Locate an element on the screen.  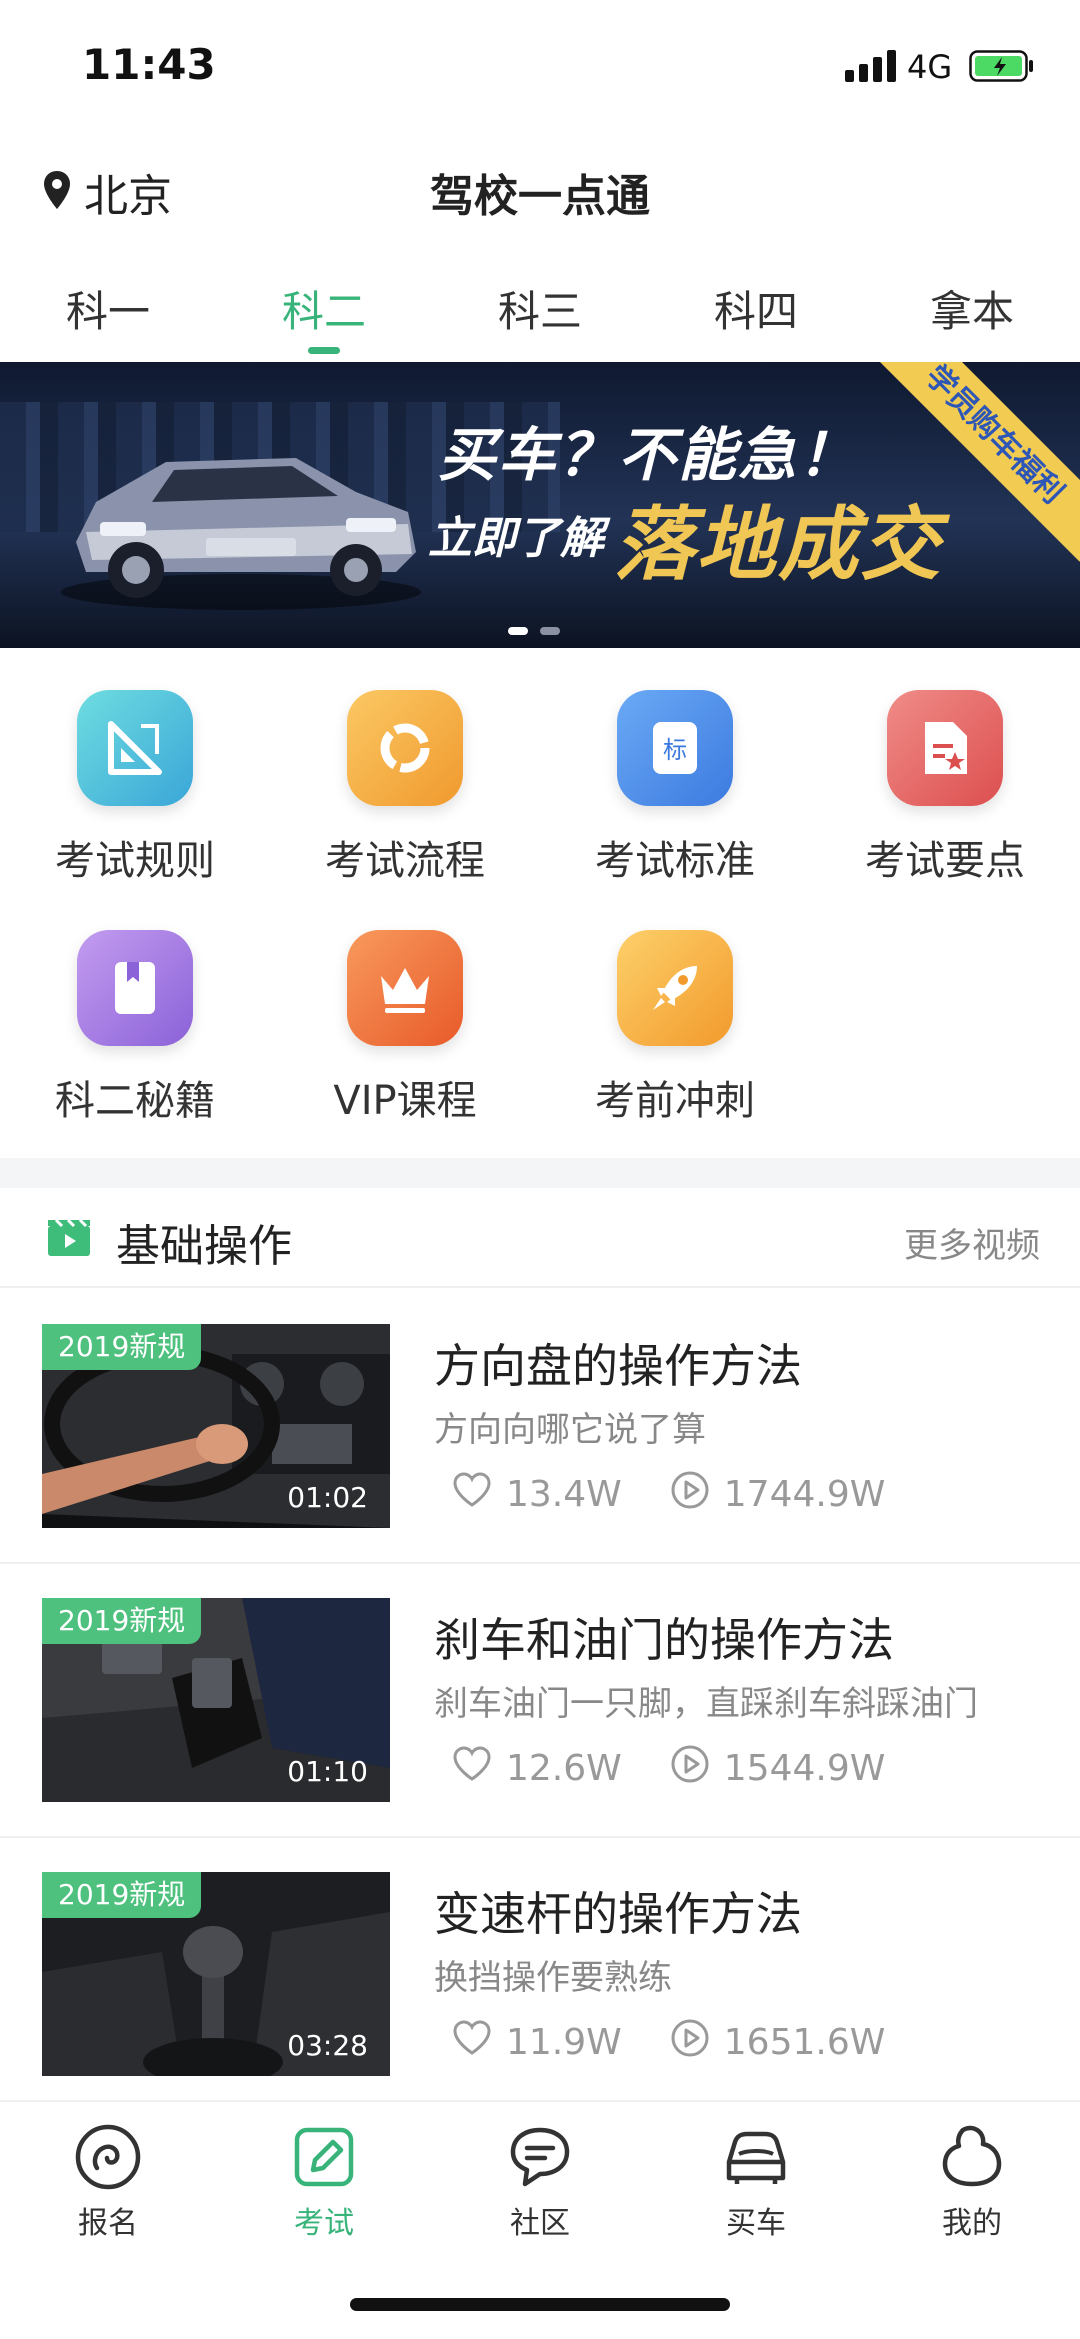
nav-profile: 我的 is located at coordinates (972, 2177).